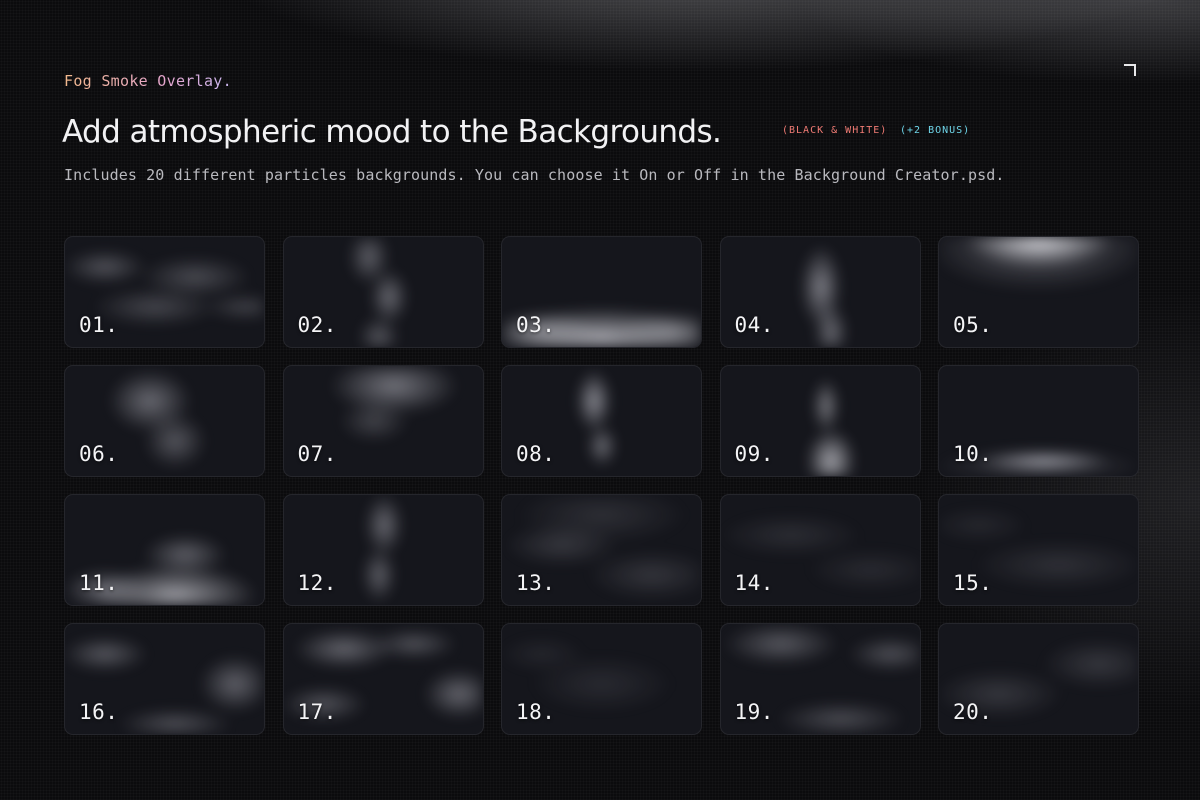 This screenshot has width=1200, height=800. I want to click on fog-tile: 03., so click(601, 292).